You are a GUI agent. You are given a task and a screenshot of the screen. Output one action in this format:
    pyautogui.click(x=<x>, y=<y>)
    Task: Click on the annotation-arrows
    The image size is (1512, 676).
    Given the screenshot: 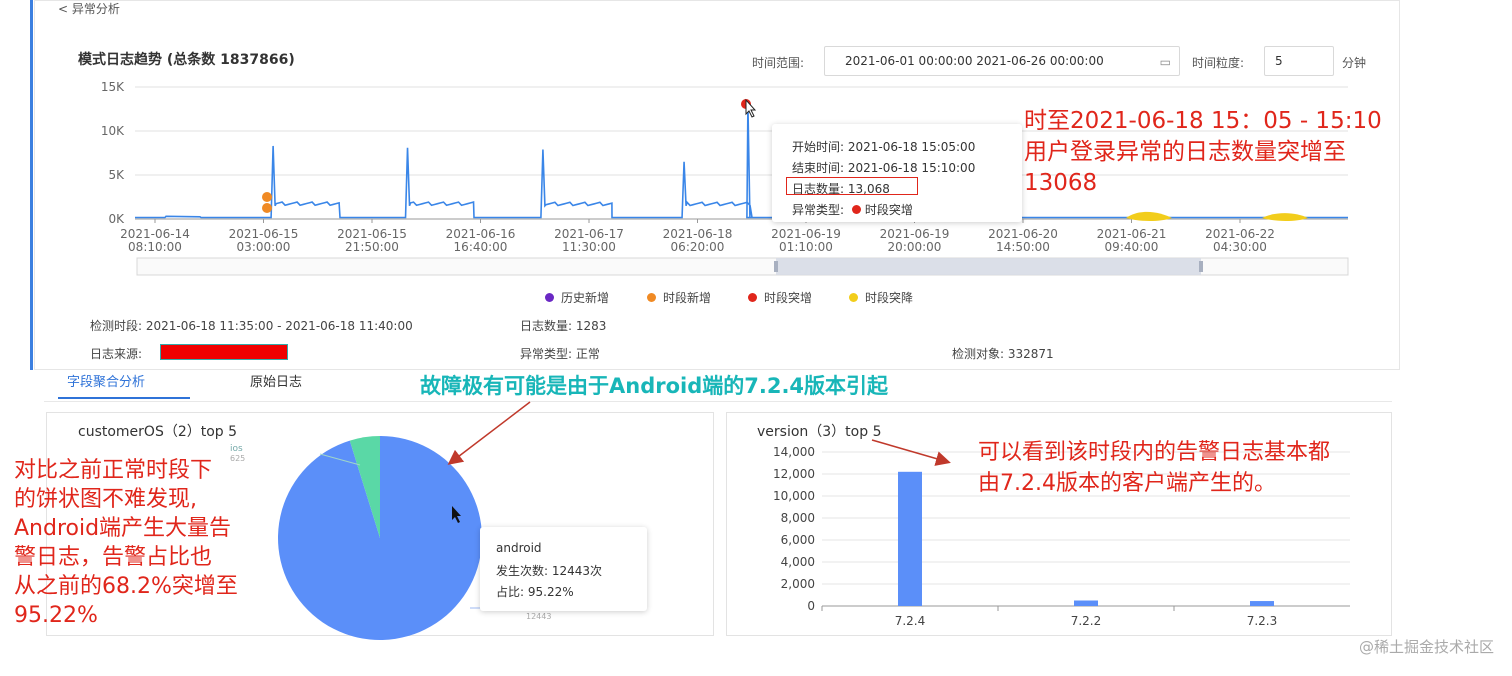 What is the action you would take?
    pyautogui.click(x=699, y=433)
    